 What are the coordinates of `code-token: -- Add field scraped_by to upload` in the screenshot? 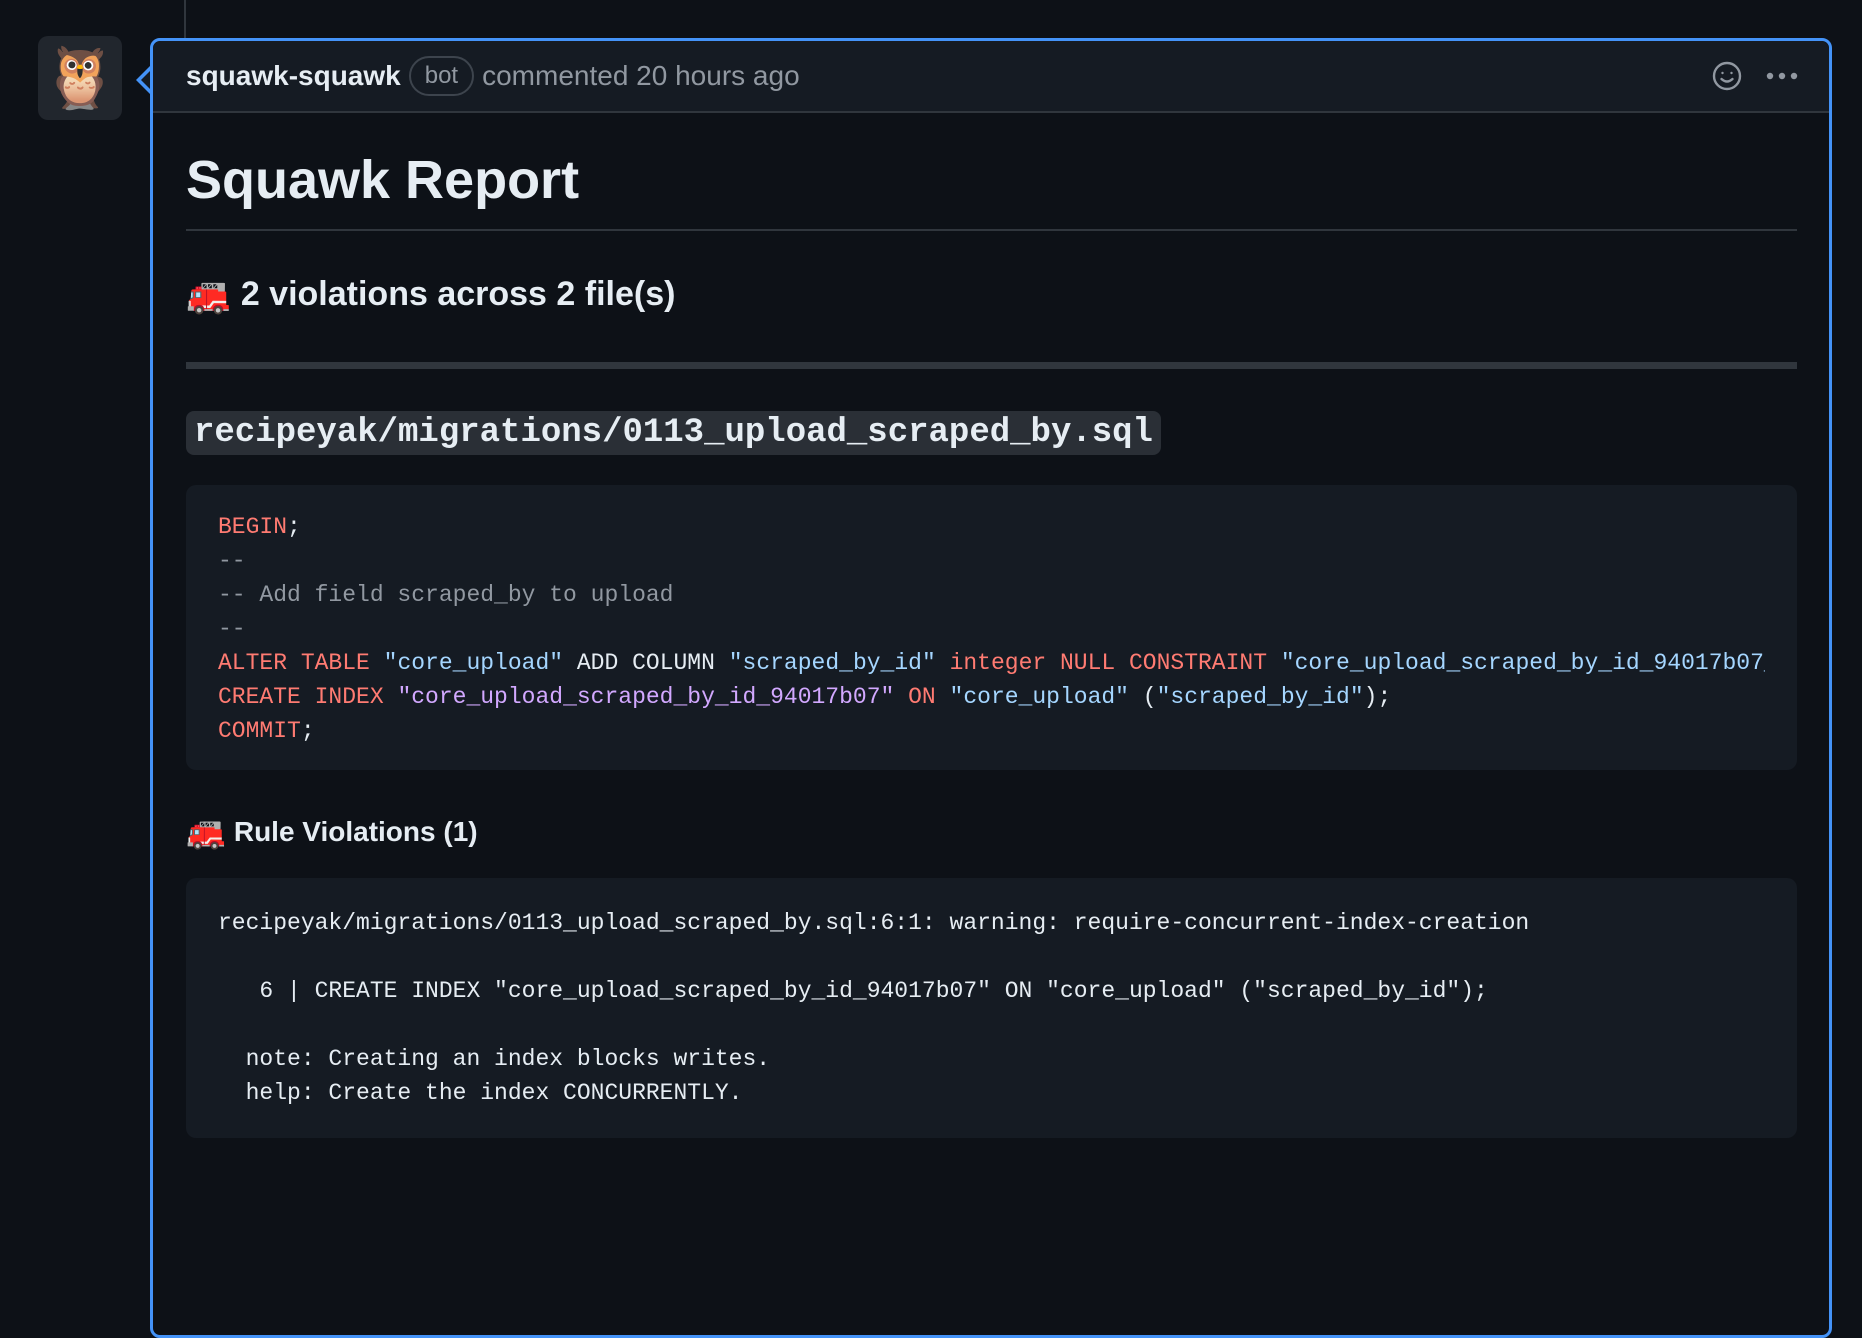 It's located at (446, 595).